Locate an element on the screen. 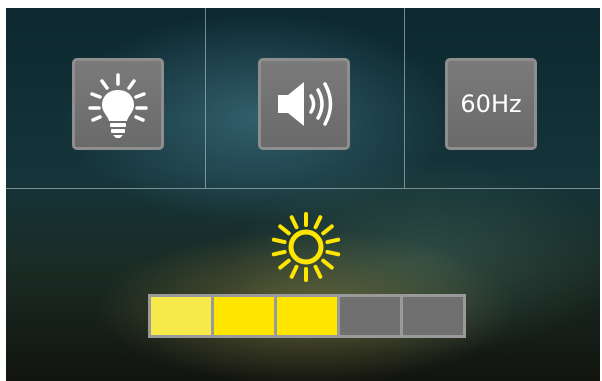  backlight-button is located at coordinates (118, 104).